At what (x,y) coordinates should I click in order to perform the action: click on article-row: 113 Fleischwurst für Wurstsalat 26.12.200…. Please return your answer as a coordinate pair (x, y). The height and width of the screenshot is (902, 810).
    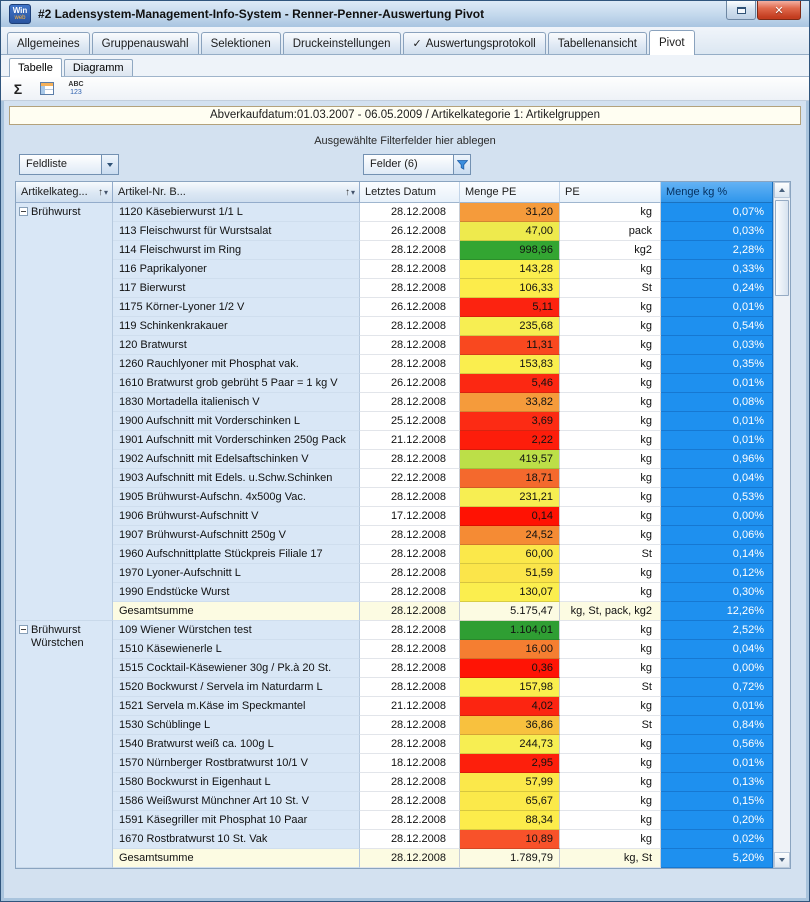
    Looking at the image, I should click on (443, 231).